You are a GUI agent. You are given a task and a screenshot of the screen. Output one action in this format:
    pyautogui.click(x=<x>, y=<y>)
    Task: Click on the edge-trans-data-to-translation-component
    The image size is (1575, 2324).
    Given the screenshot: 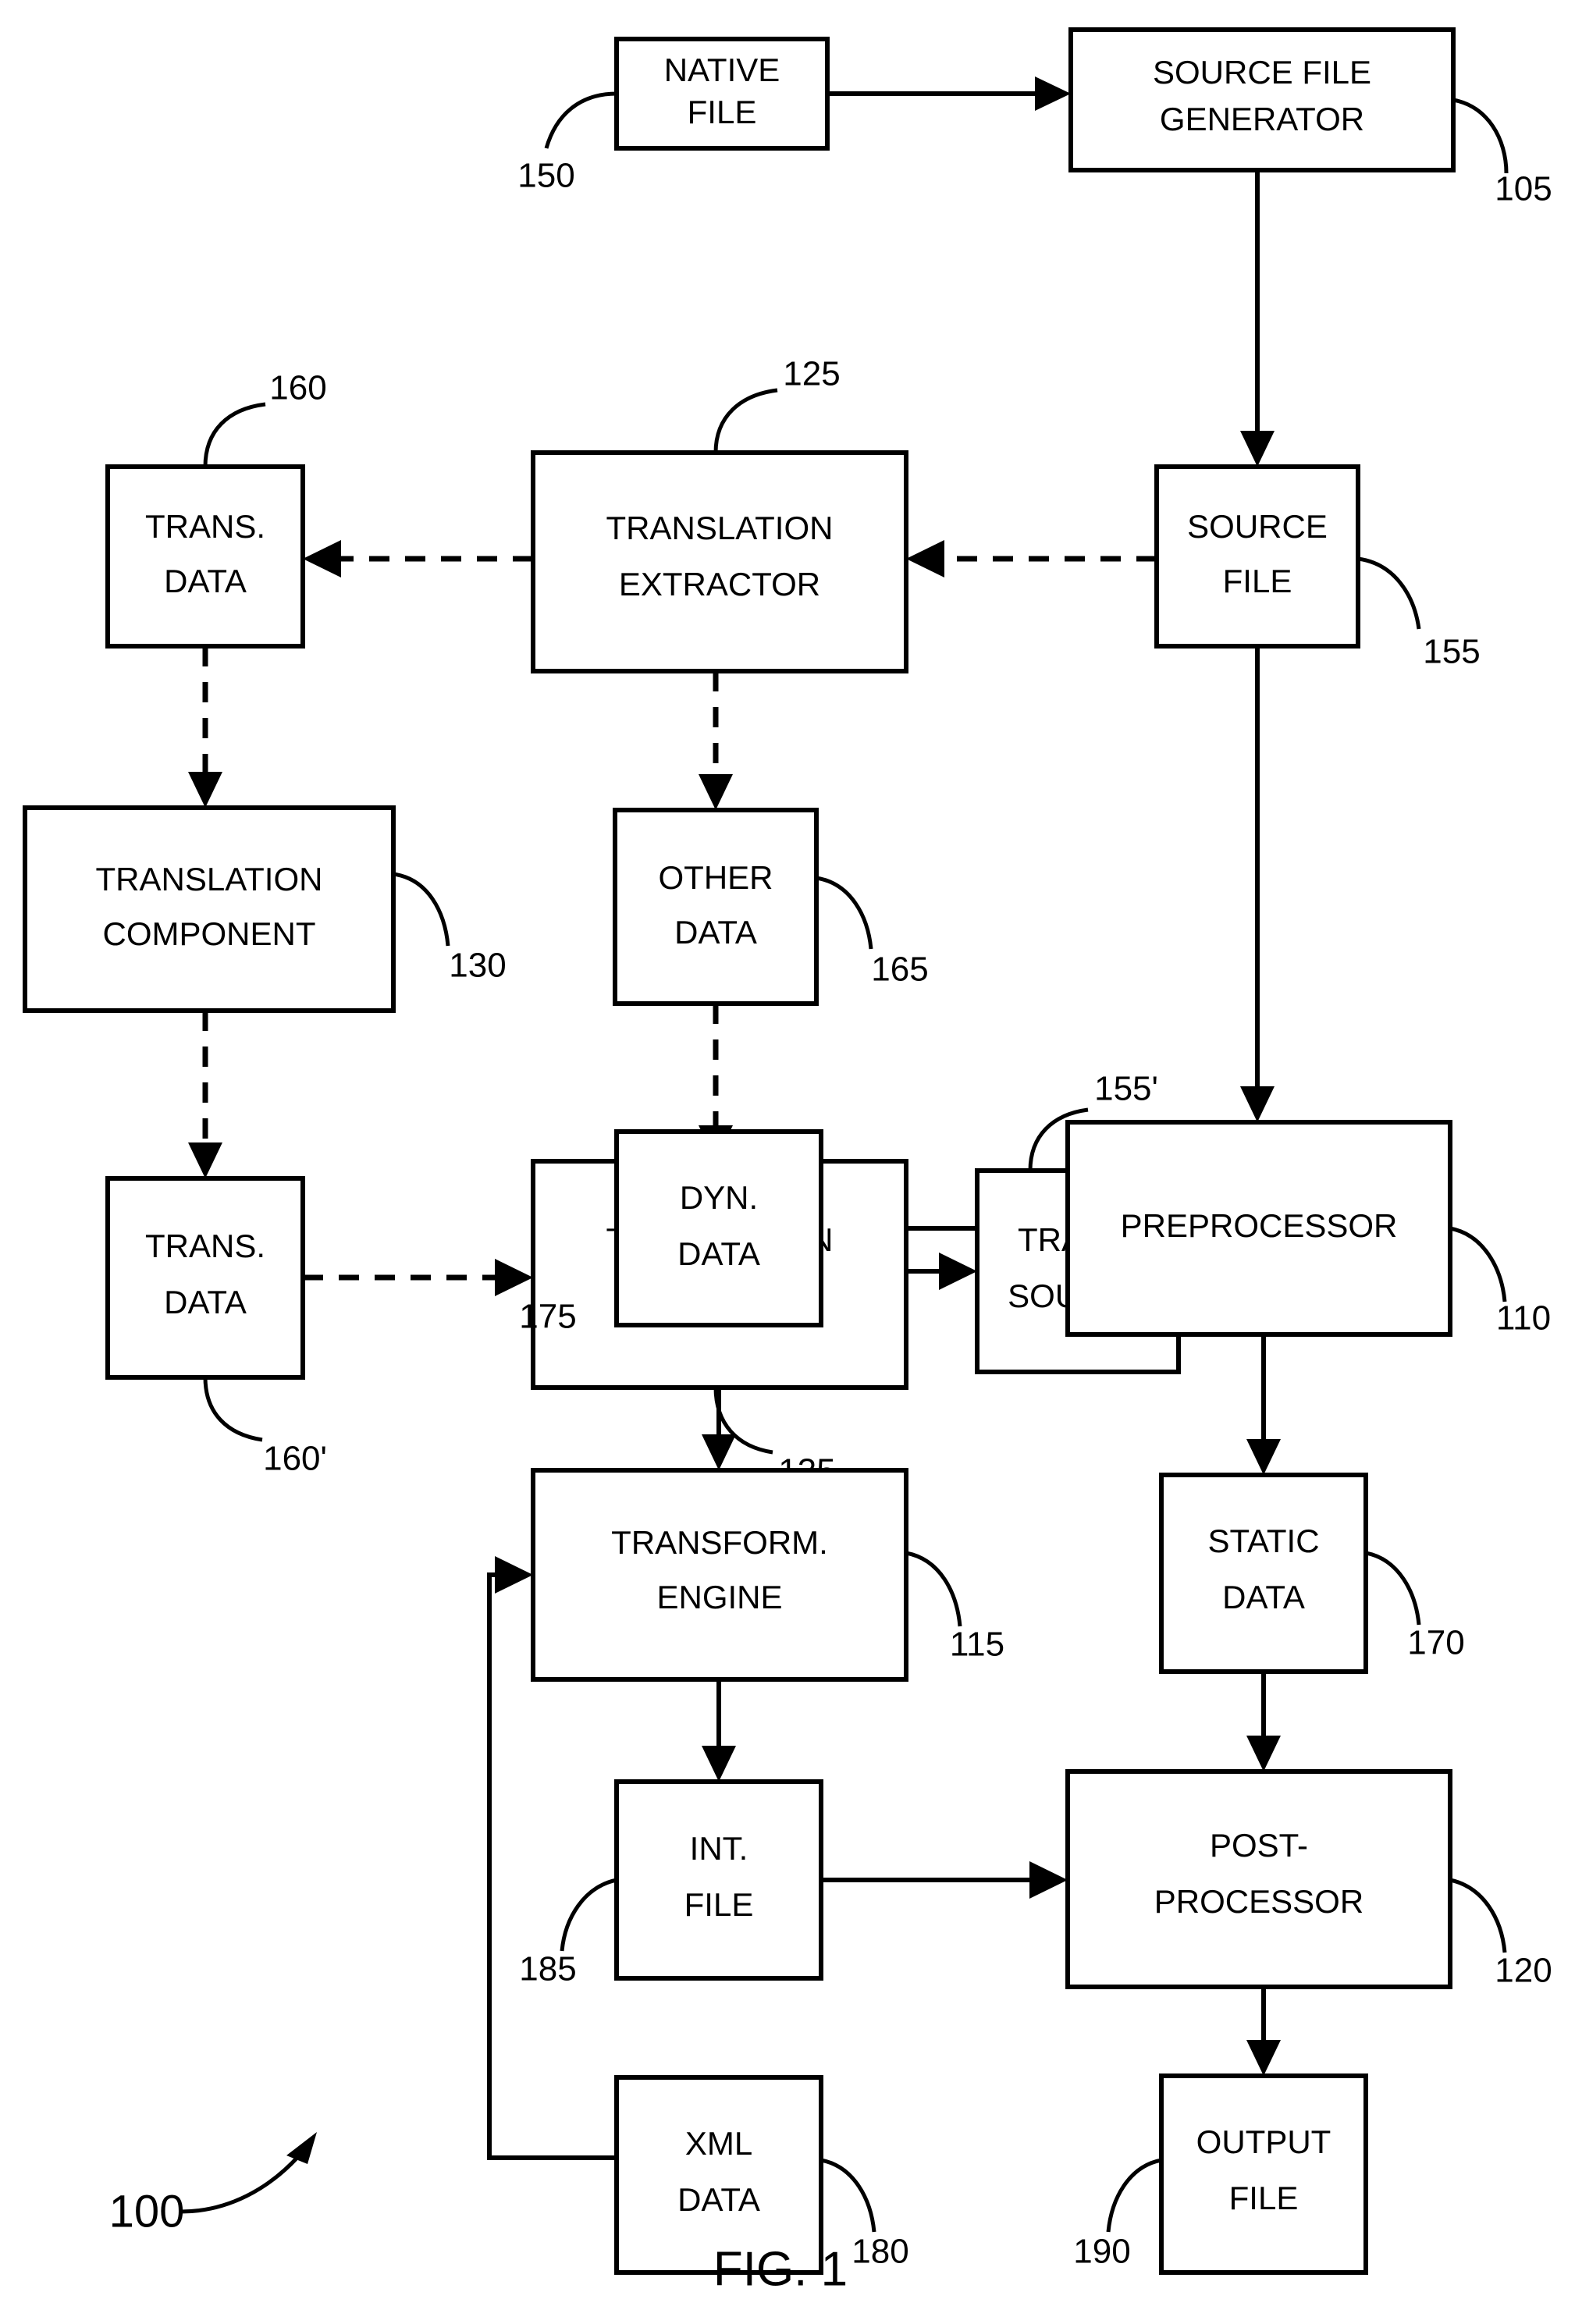 What is the action you would take?
    pyautogui.click(x=205, y=727)
    